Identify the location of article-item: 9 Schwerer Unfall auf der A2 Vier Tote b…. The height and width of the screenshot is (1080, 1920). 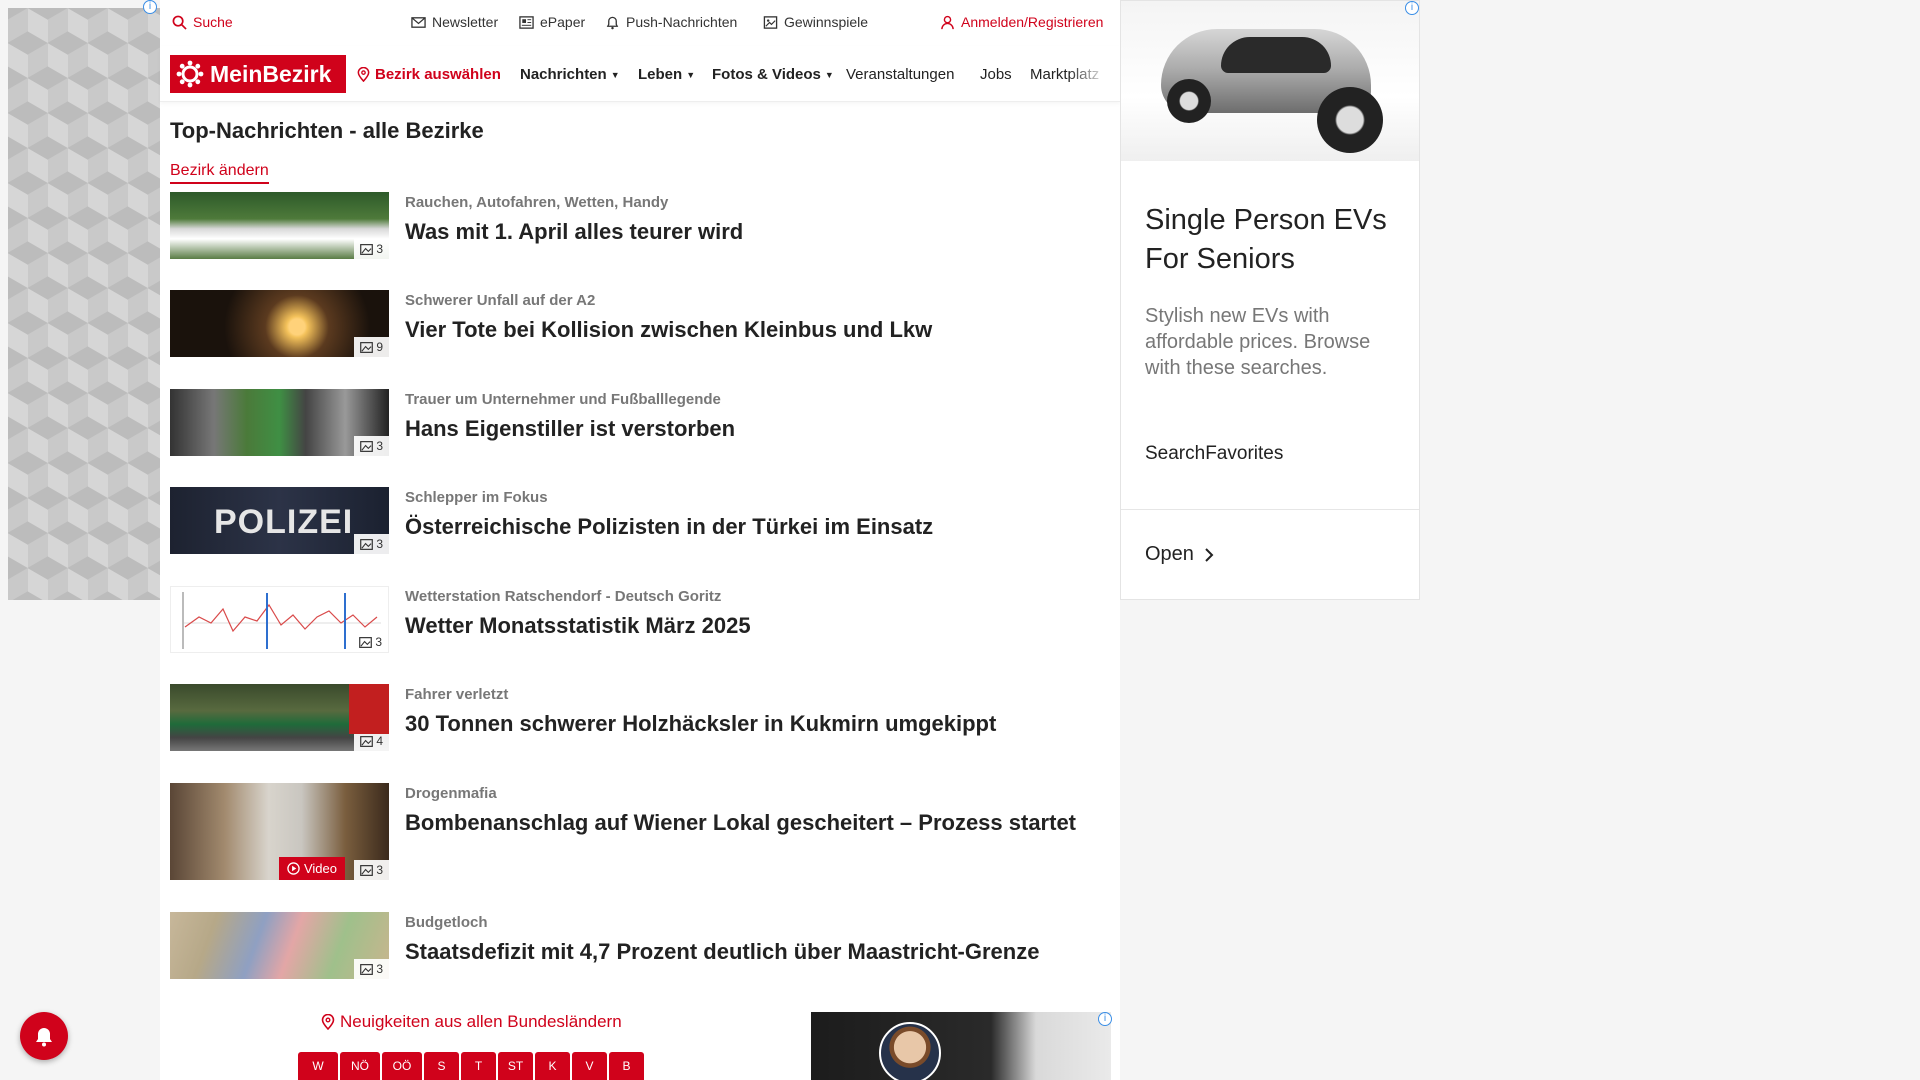
(640, 323).